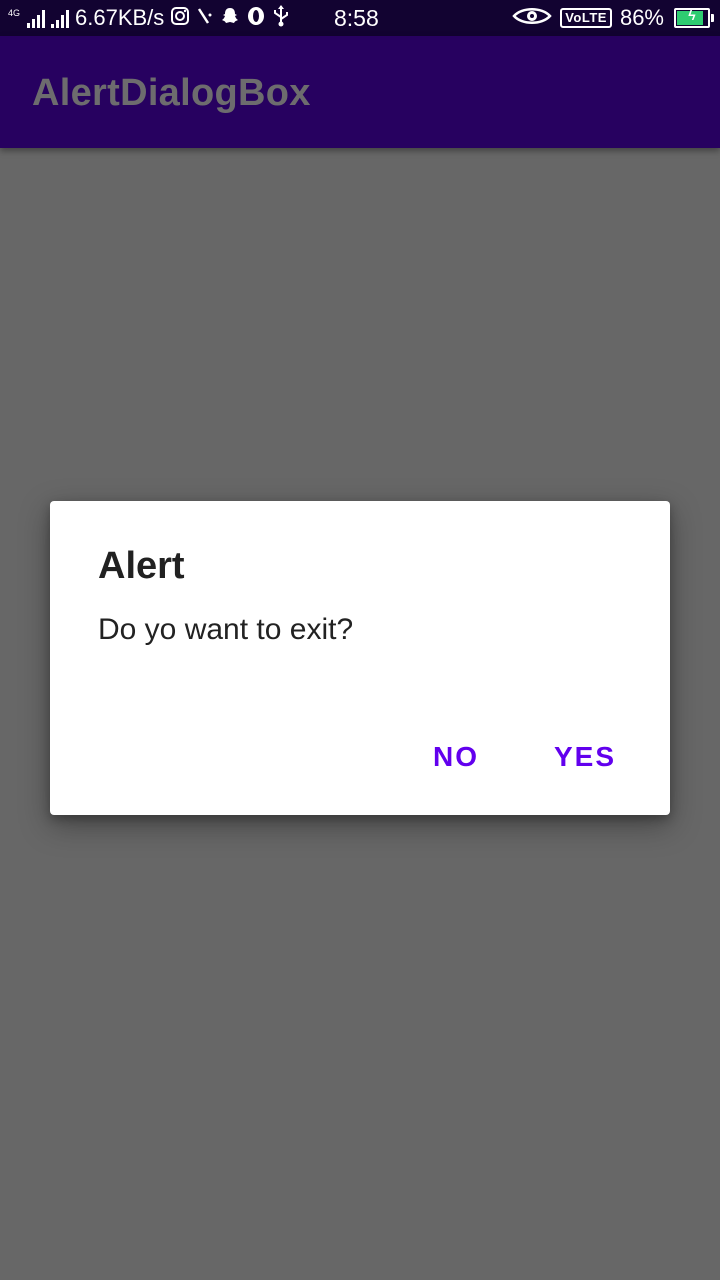 This screenshot has width=720, height=1280. I want to click on opera-icon, so click(256, 18).